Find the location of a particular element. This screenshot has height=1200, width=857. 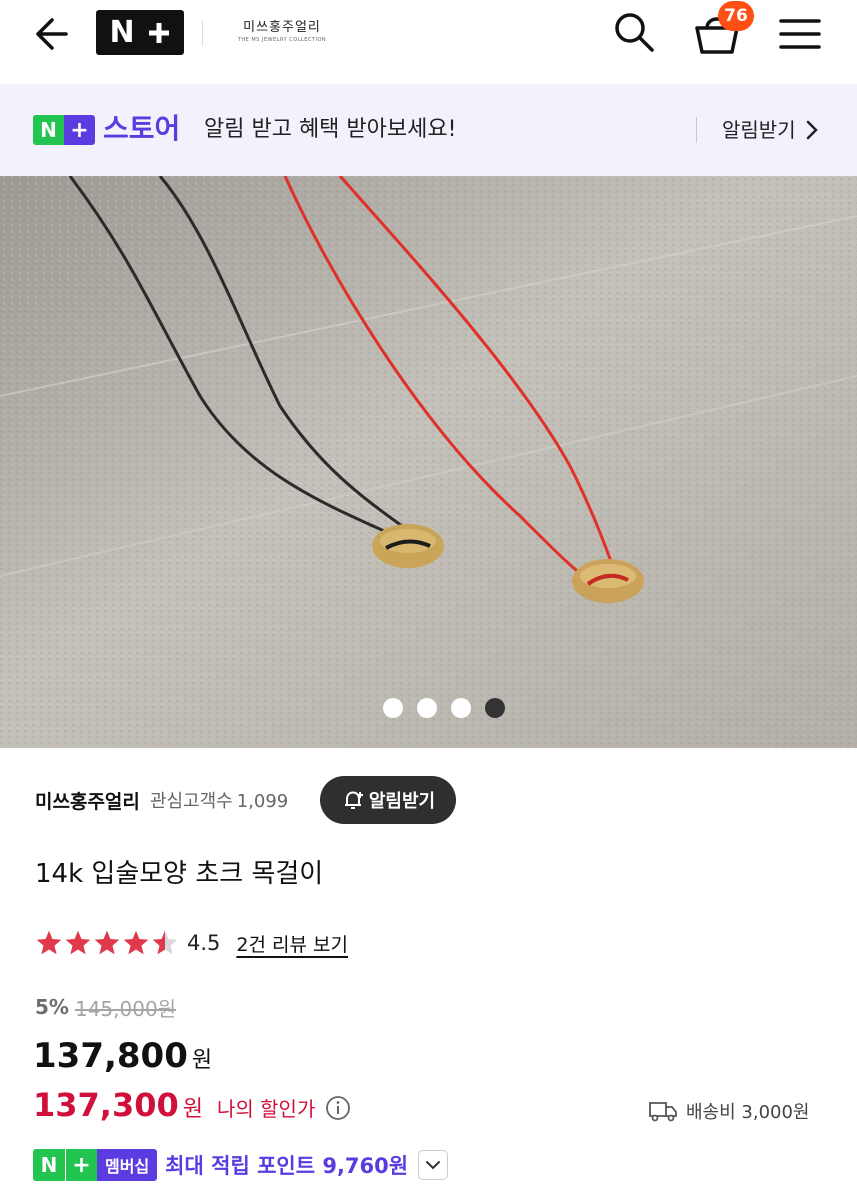

points-expand-button is located at coordinates (433, 1165).